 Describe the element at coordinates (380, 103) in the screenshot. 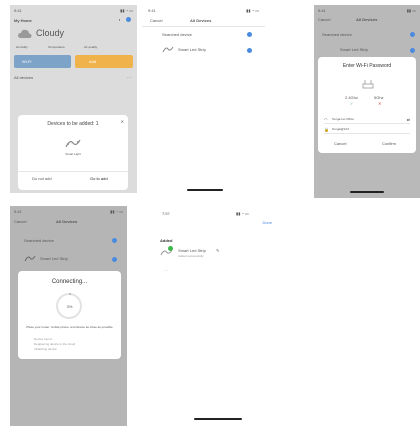

I see `cross-icon: ✕` at that location.